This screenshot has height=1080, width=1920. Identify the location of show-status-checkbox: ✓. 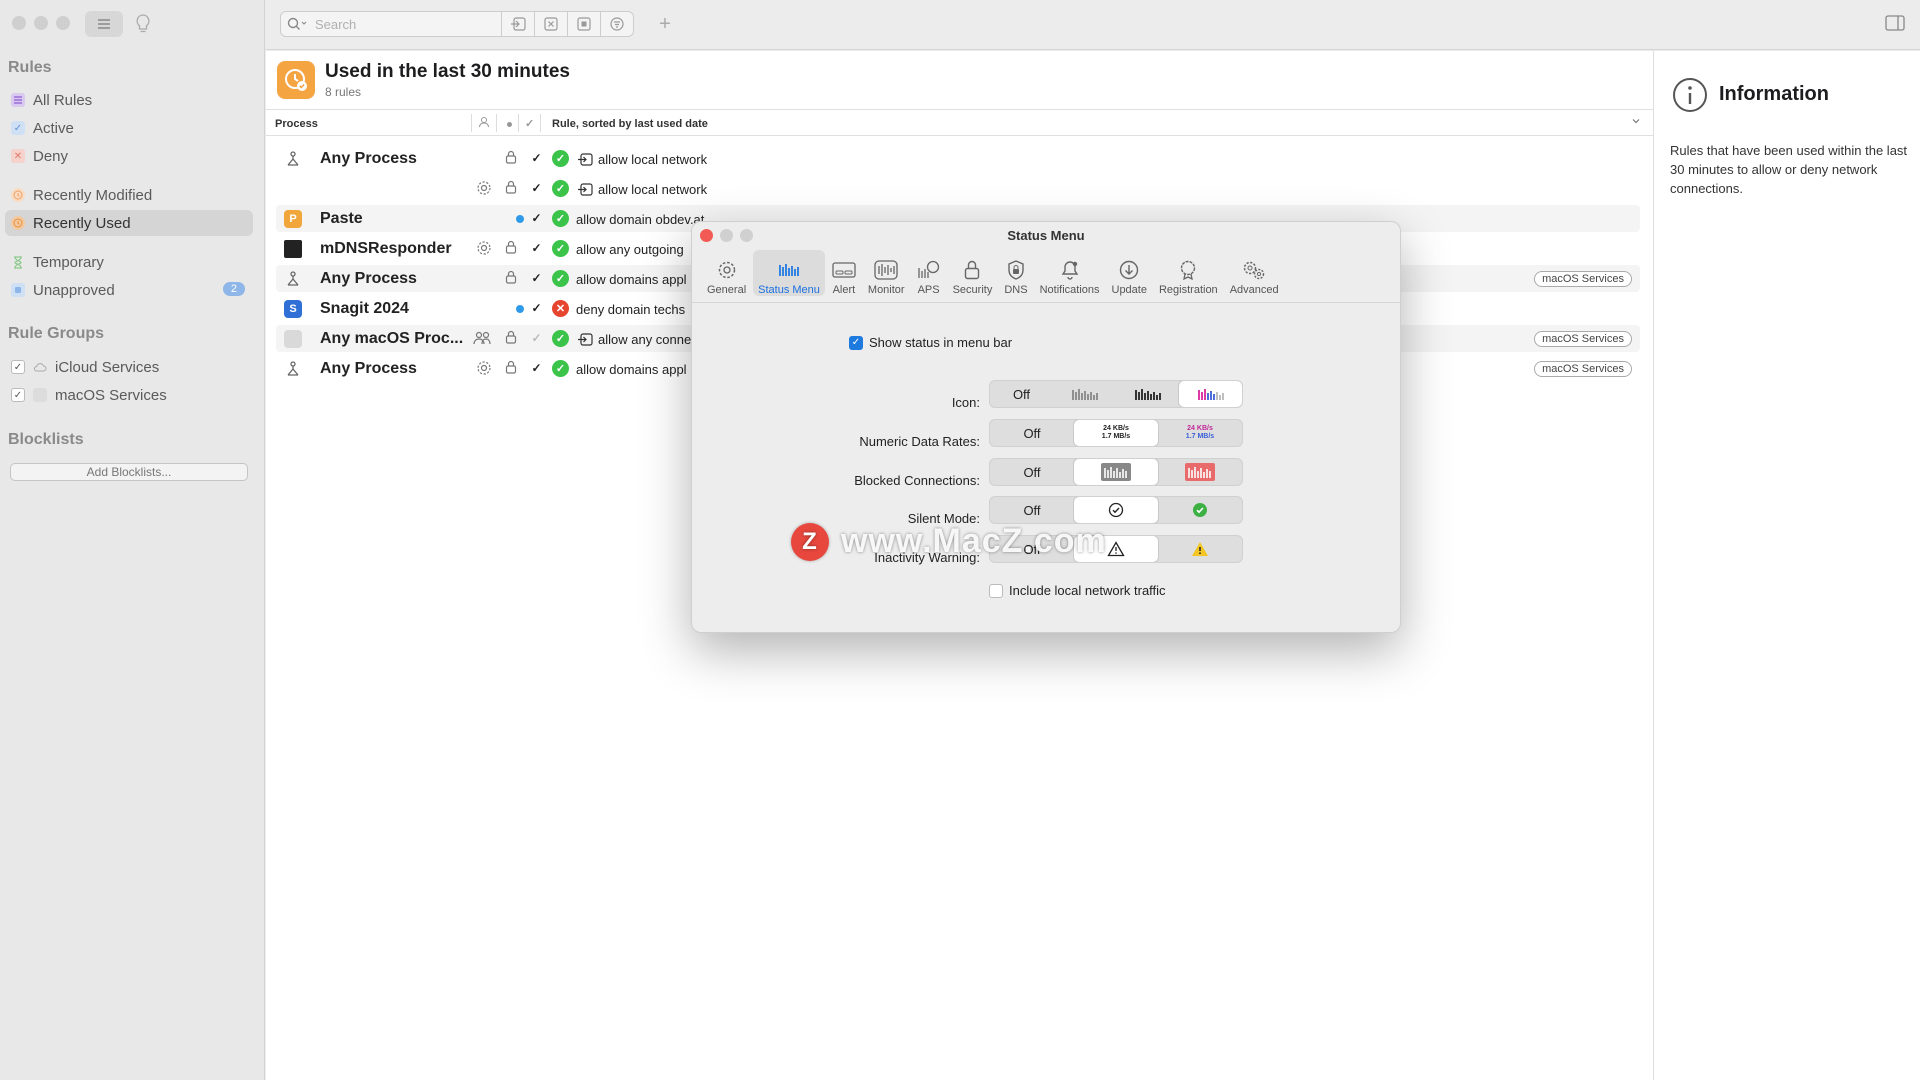
(856, 342).